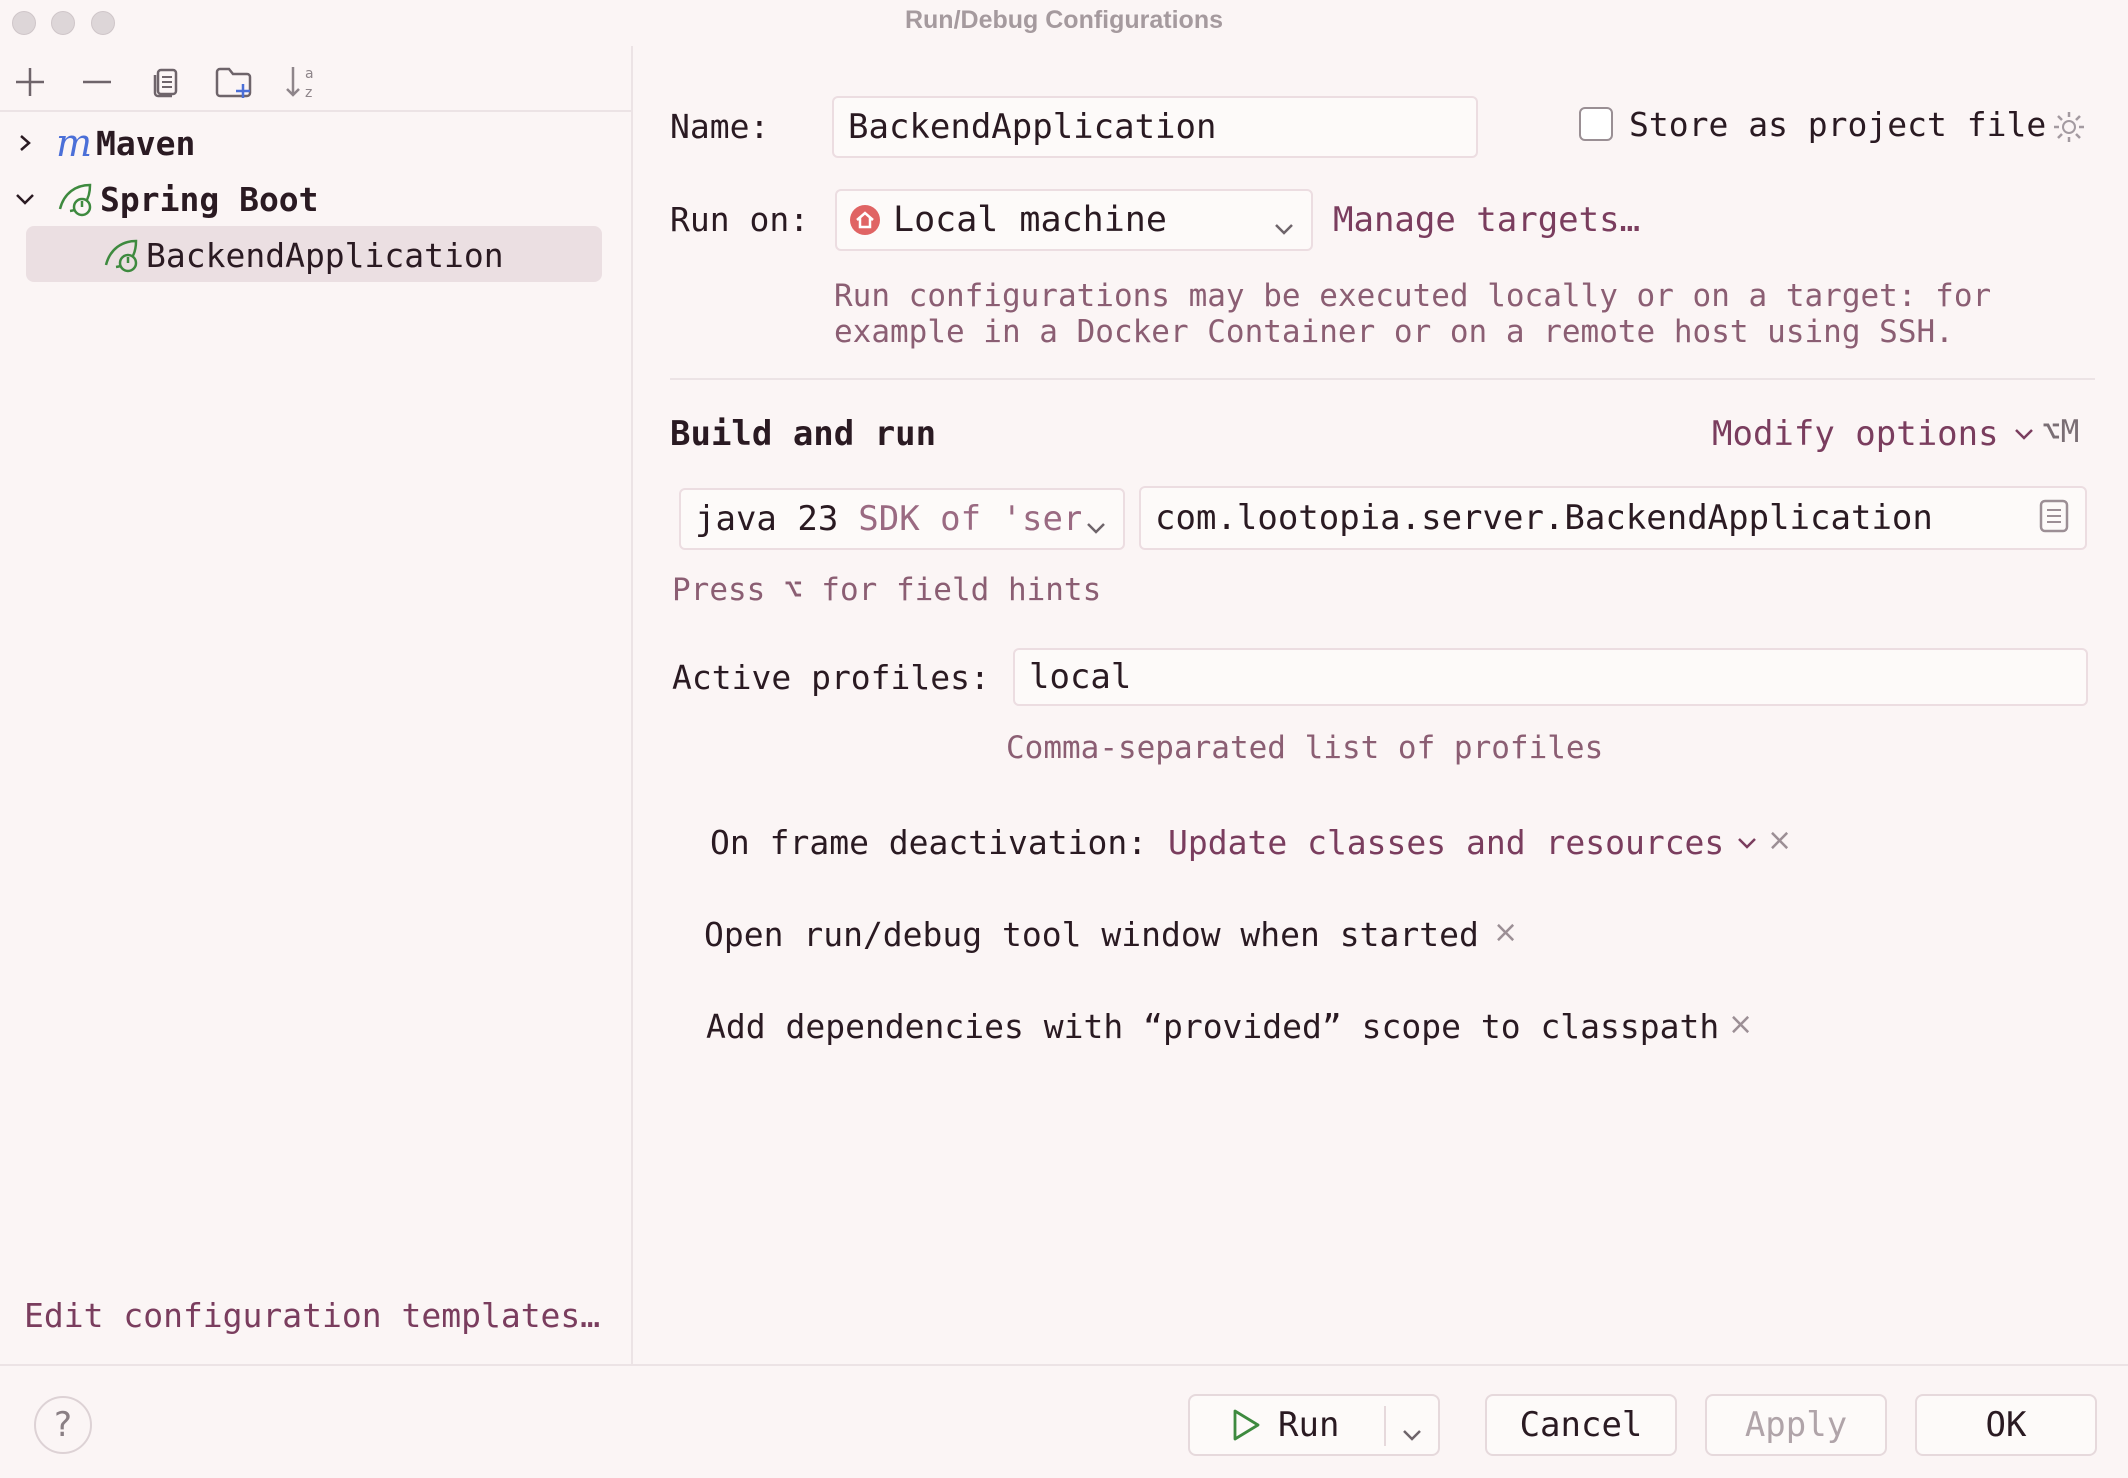  I want to click on chevron-right-icon, so click(25, 143).